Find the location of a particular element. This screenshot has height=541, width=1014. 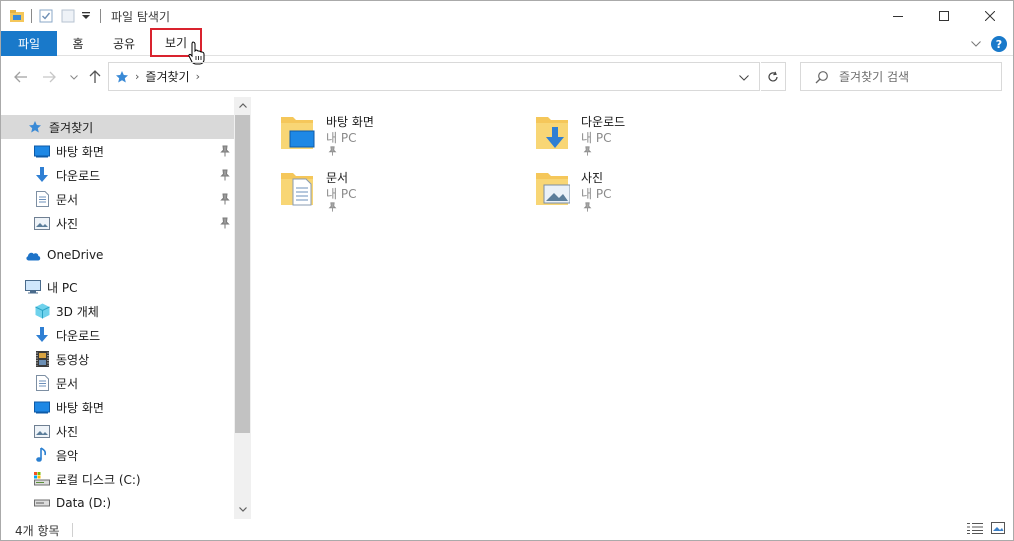

music-icon is located at coordinates (42, 455).